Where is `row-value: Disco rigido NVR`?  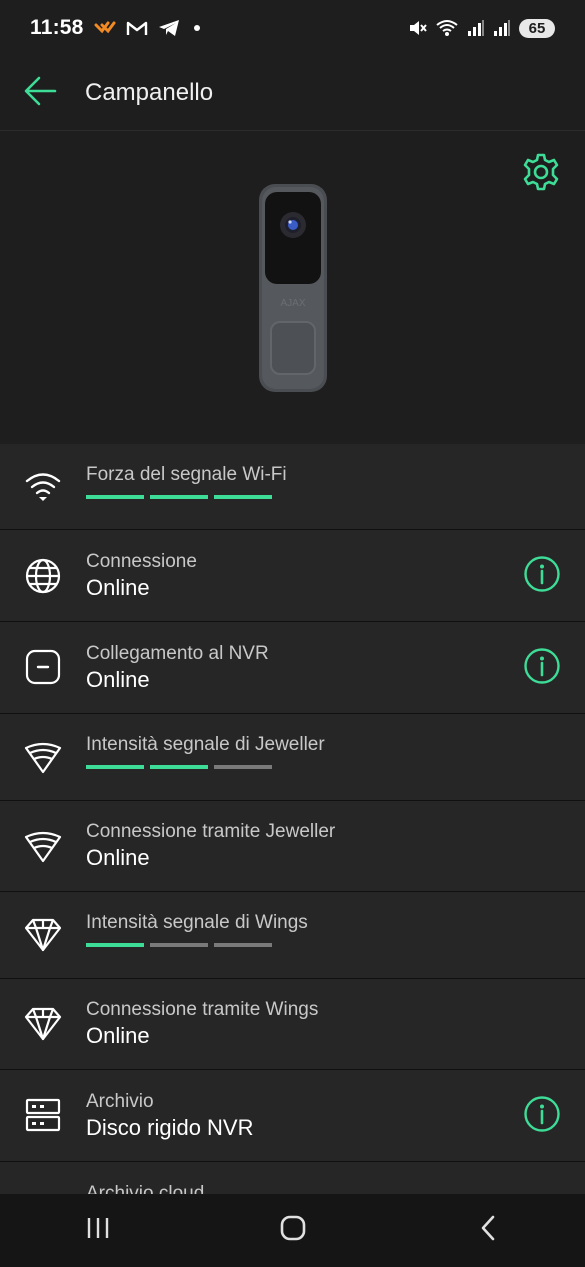 row-value: Disco rigido NVR is located at coordinates (170, 1127).